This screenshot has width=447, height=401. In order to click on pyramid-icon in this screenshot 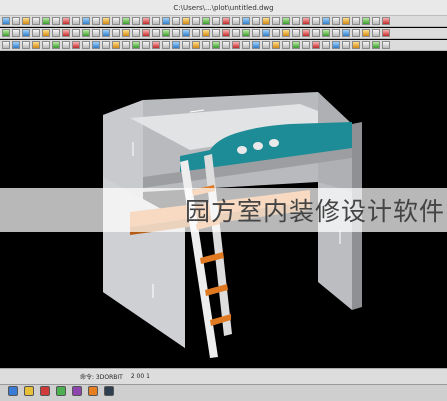, I will do `click(376, 45)`.